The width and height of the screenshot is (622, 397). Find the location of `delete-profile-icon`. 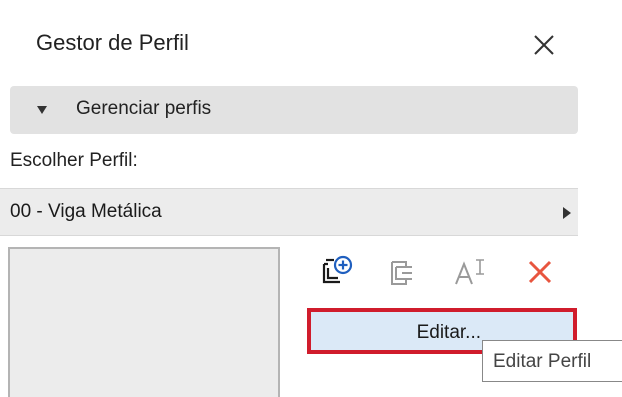

delete-profile-icon is located at coordinates (540, 272).